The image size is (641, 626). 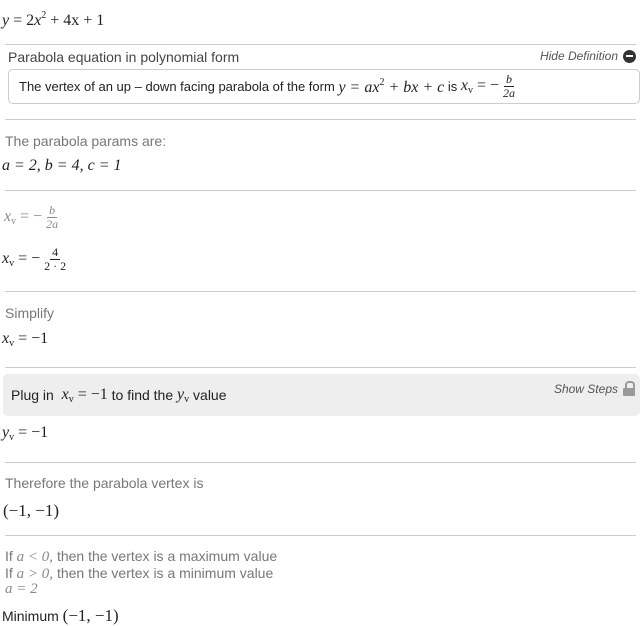 What do you see at coordinates (25, 339) in the screenshot?
I see `simplify-result: xv = −1` at bounding box center [25, 339].